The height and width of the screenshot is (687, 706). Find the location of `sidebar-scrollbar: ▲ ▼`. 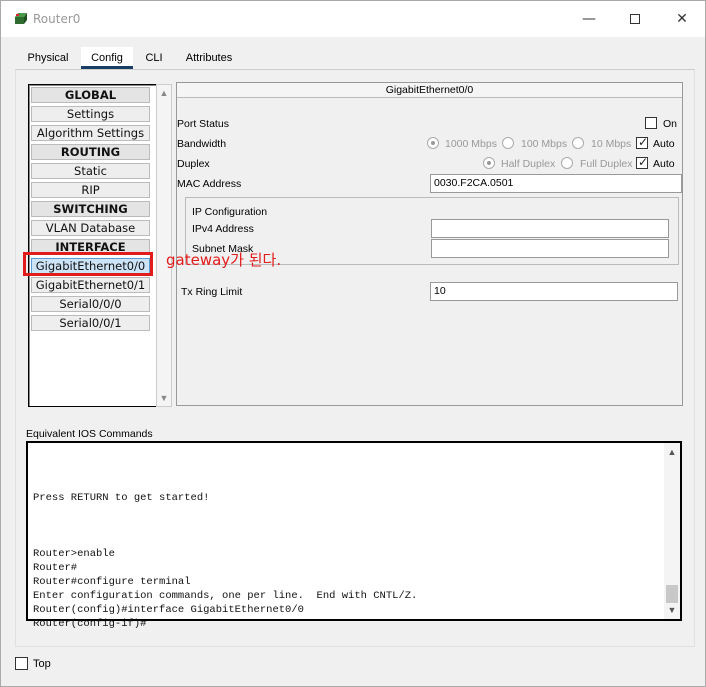

sidebar-scrollbar: ▲ ▼ is located at coordinates (164, 245).